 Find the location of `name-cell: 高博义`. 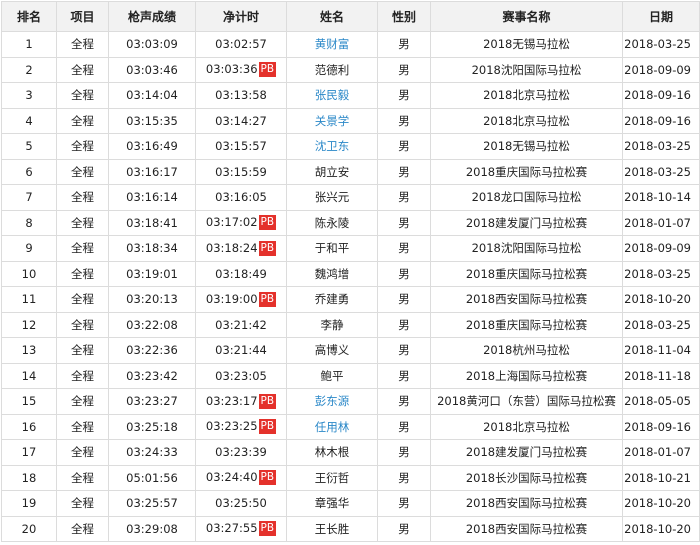

name-cell: 高博义 is located at coordinates (332, 350).